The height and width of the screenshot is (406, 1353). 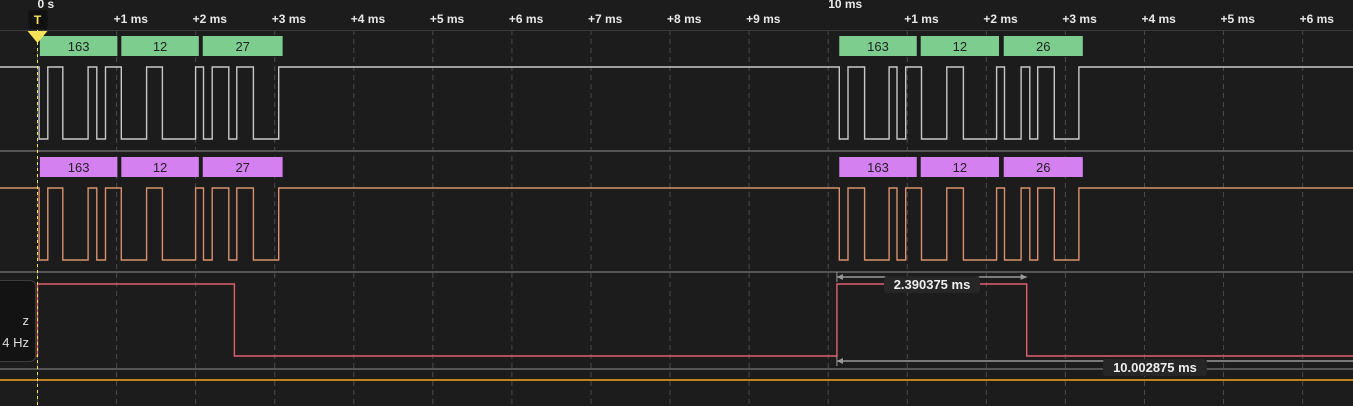 I want to click on measurement-panel: z 4 Hz, so click(x=18, y=321).